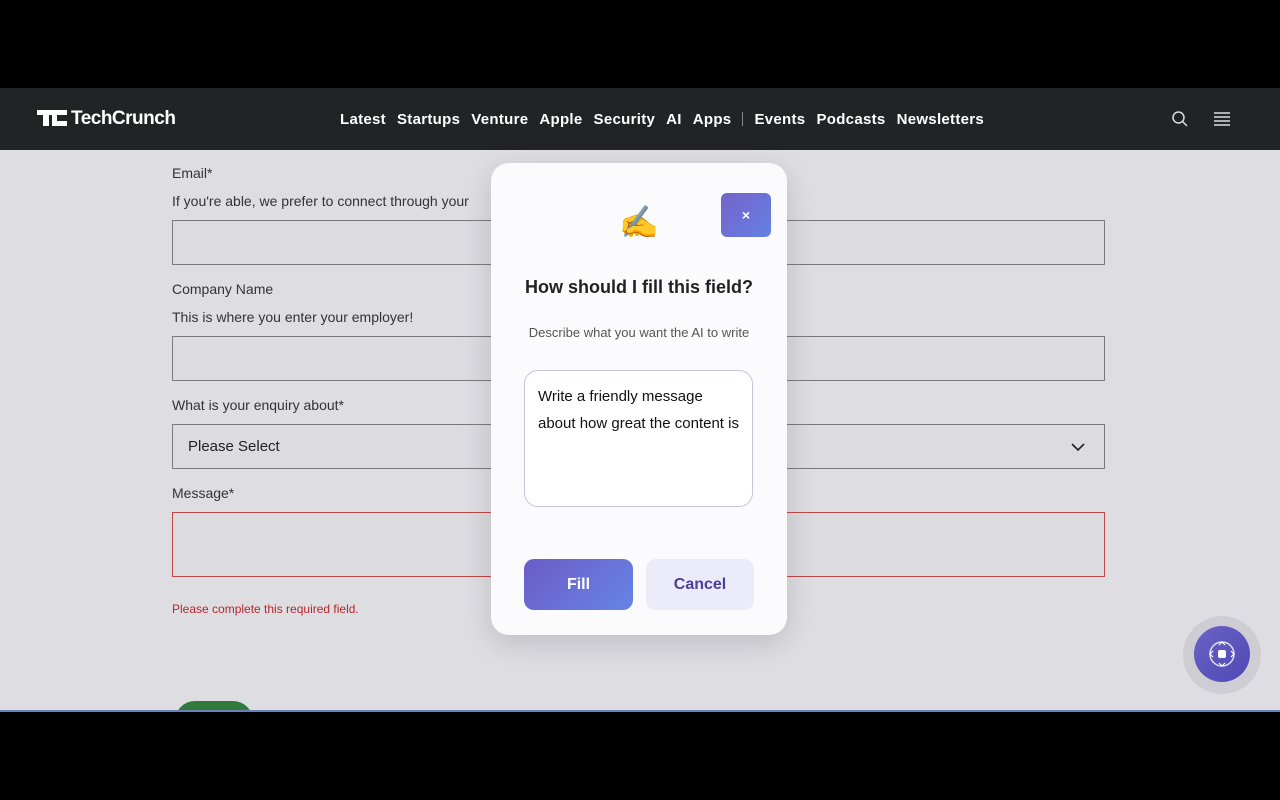 The image size is (1280, 800). I want to click on nav-apps: Apps, so click(712, 119).